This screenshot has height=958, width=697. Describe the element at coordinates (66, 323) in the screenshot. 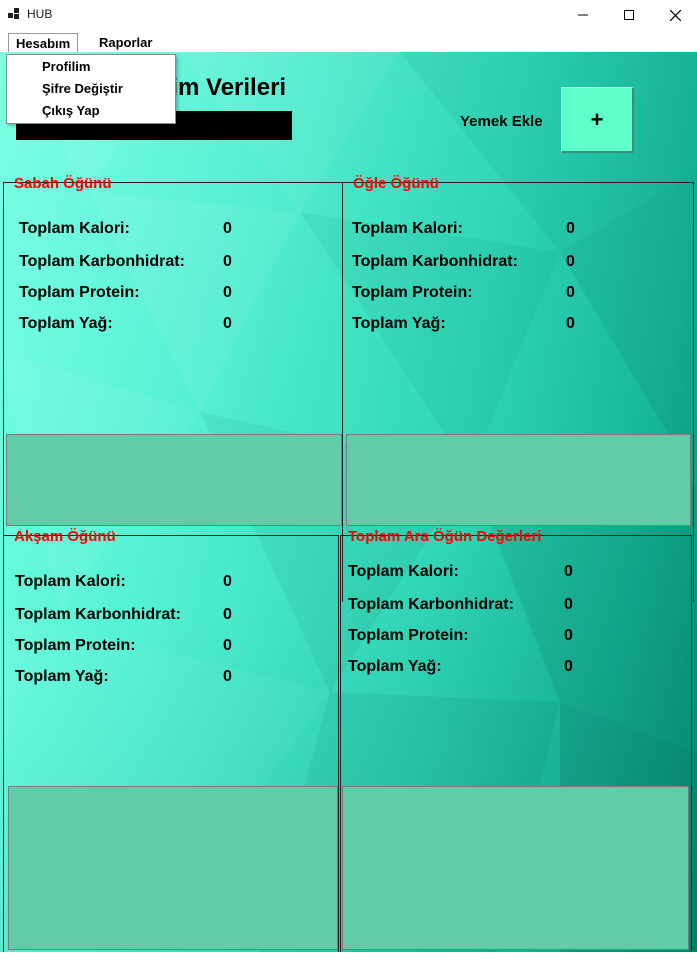

I see `sabah-yag-label: Toplam Yağ:` at that location.